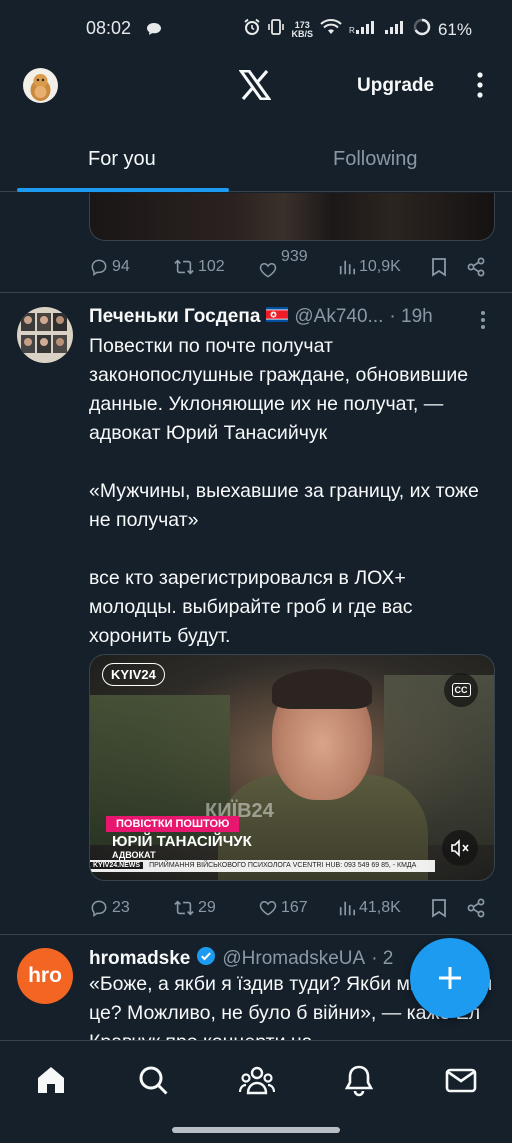 This screenshot has width=512, height=1143. I want to click on tab-following: Following, so click(375, 159).